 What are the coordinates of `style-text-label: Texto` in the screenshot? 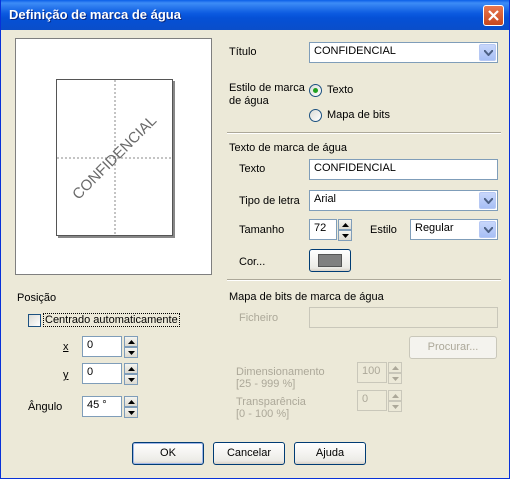 It's located at (340, 90).